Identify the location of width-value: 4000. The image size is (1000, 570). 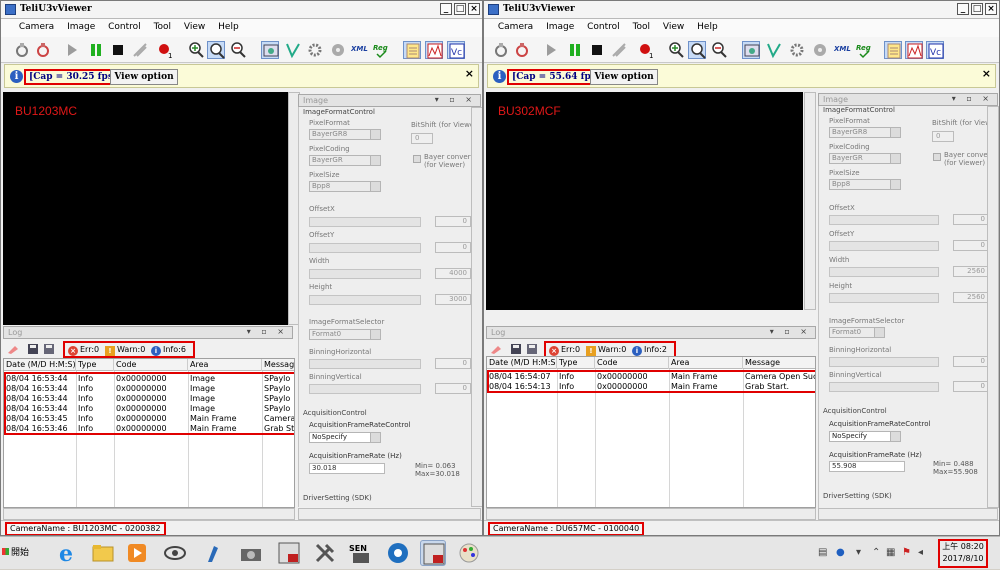
(453, 273).